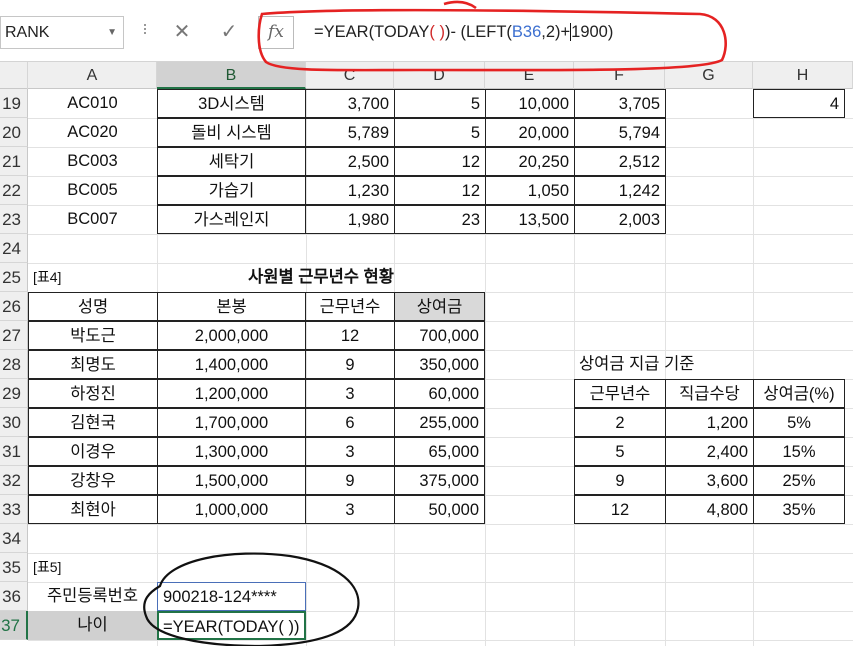  What do you see at coordinates (350, 219) in the screenshot?
I see `table-cell: 1,980` at bounding box center [350, 219].